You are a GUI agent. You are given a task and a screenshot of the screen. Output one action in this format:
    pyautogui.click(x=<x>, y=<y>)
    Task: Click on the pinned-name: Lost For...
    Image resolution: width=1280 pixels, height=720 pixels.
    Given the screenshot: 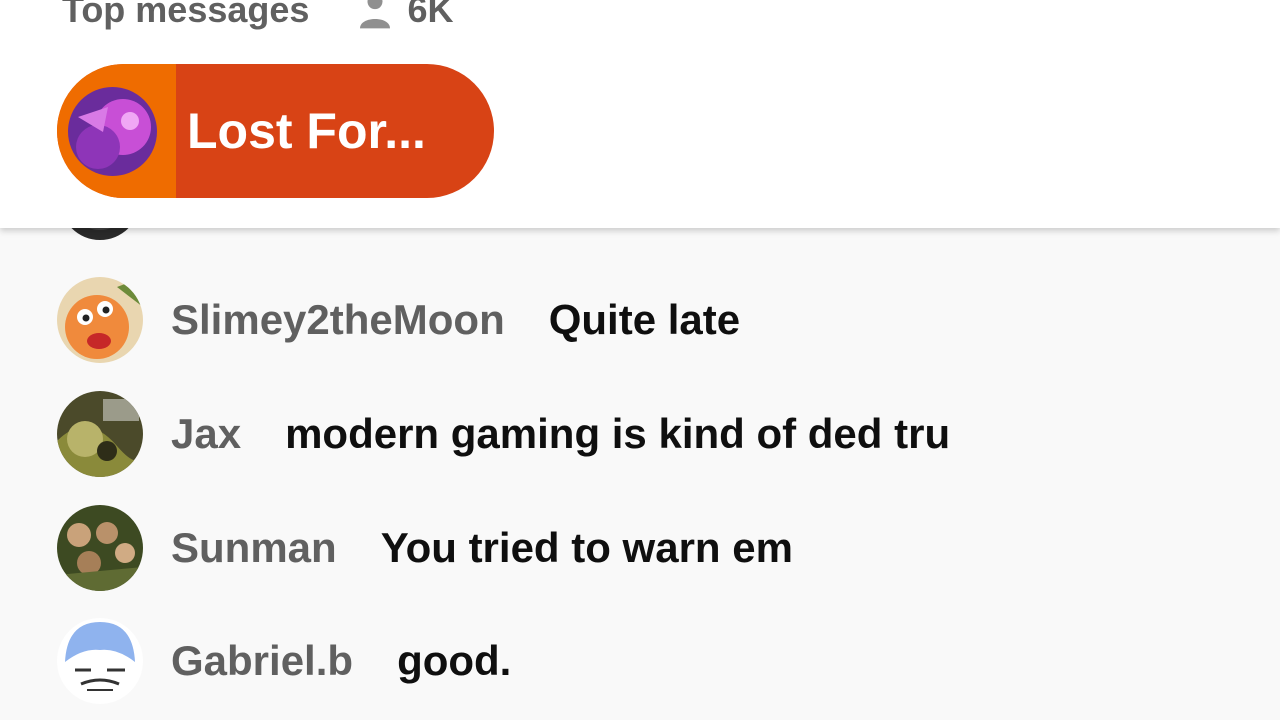 What is the action you would take?
    pyautogui.click(x=306, y=131)
    